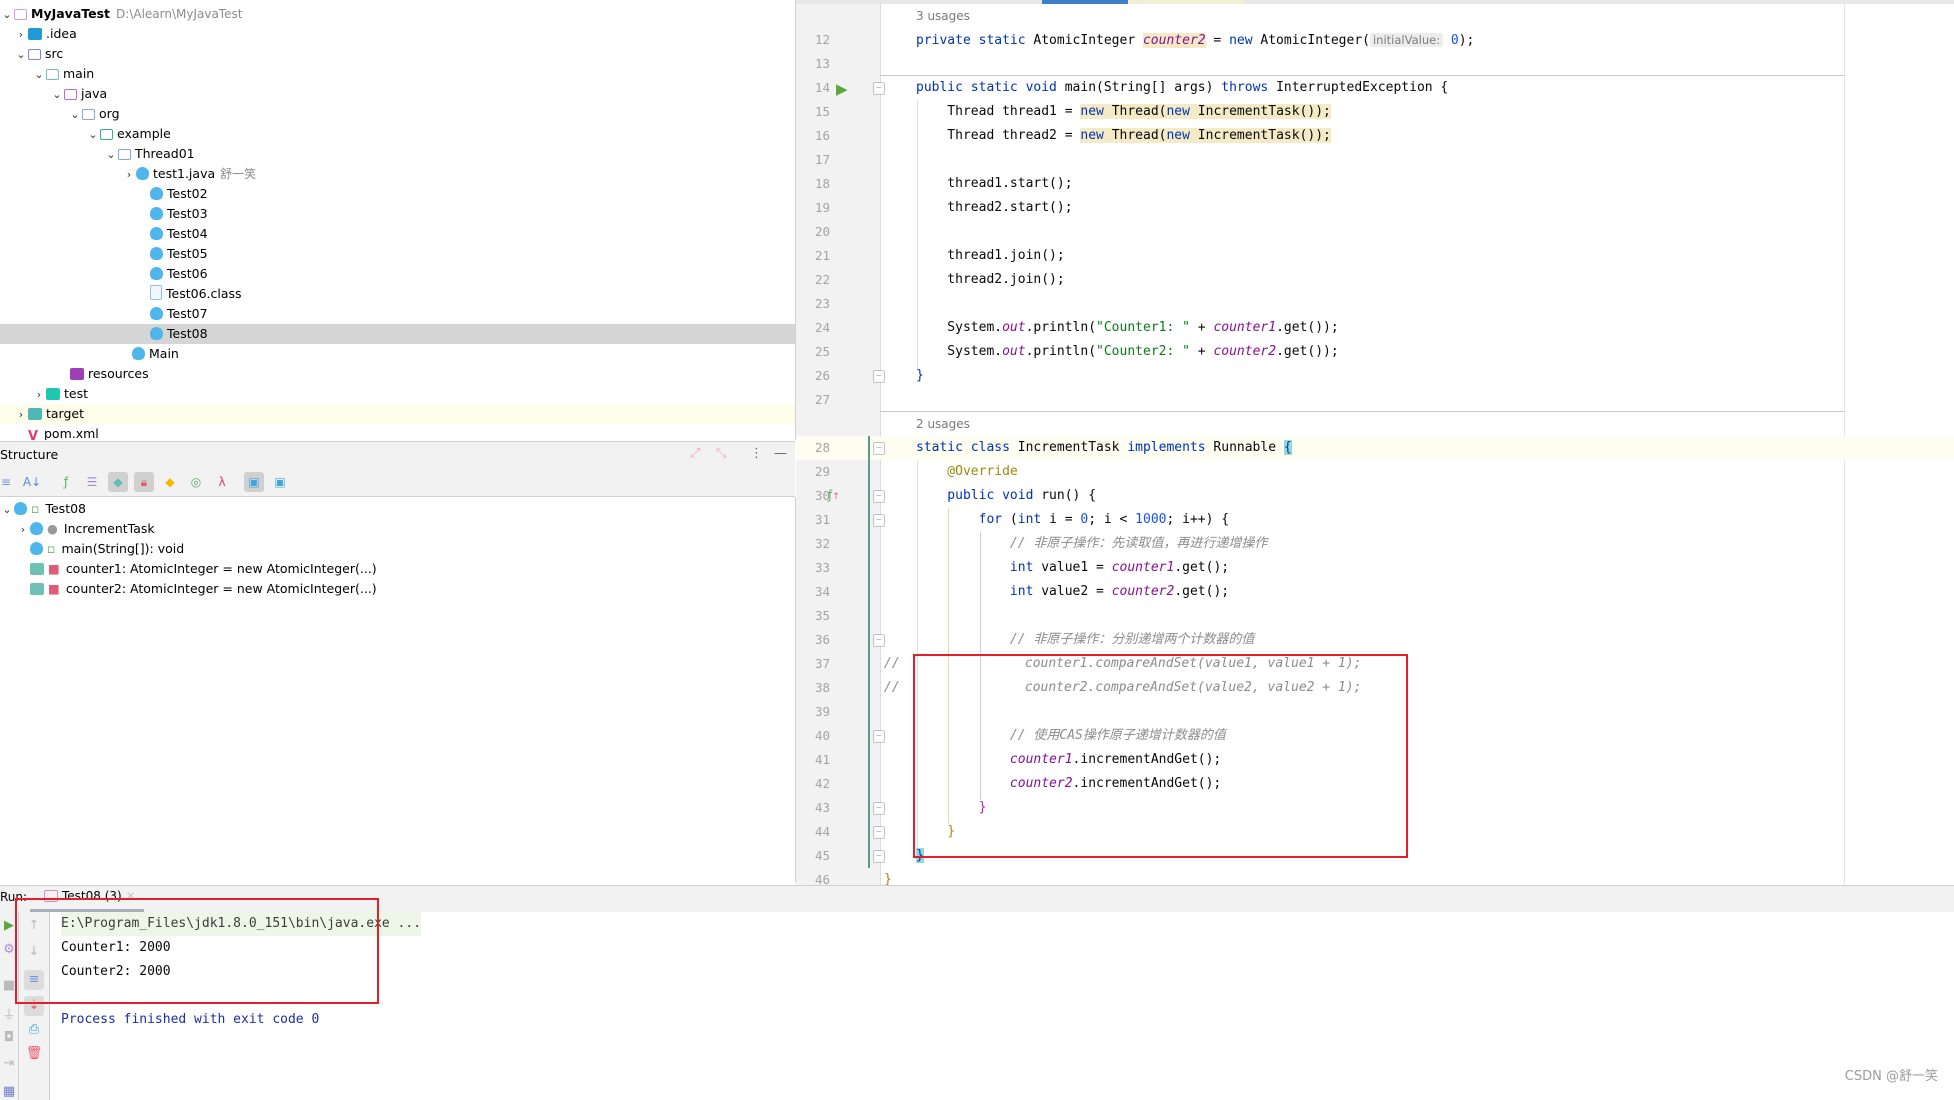 This screenshot has width=1954, height=1100. Describe the element at coordinates (822, 135) in the screenshot. I see `line-number: 16` at that location.